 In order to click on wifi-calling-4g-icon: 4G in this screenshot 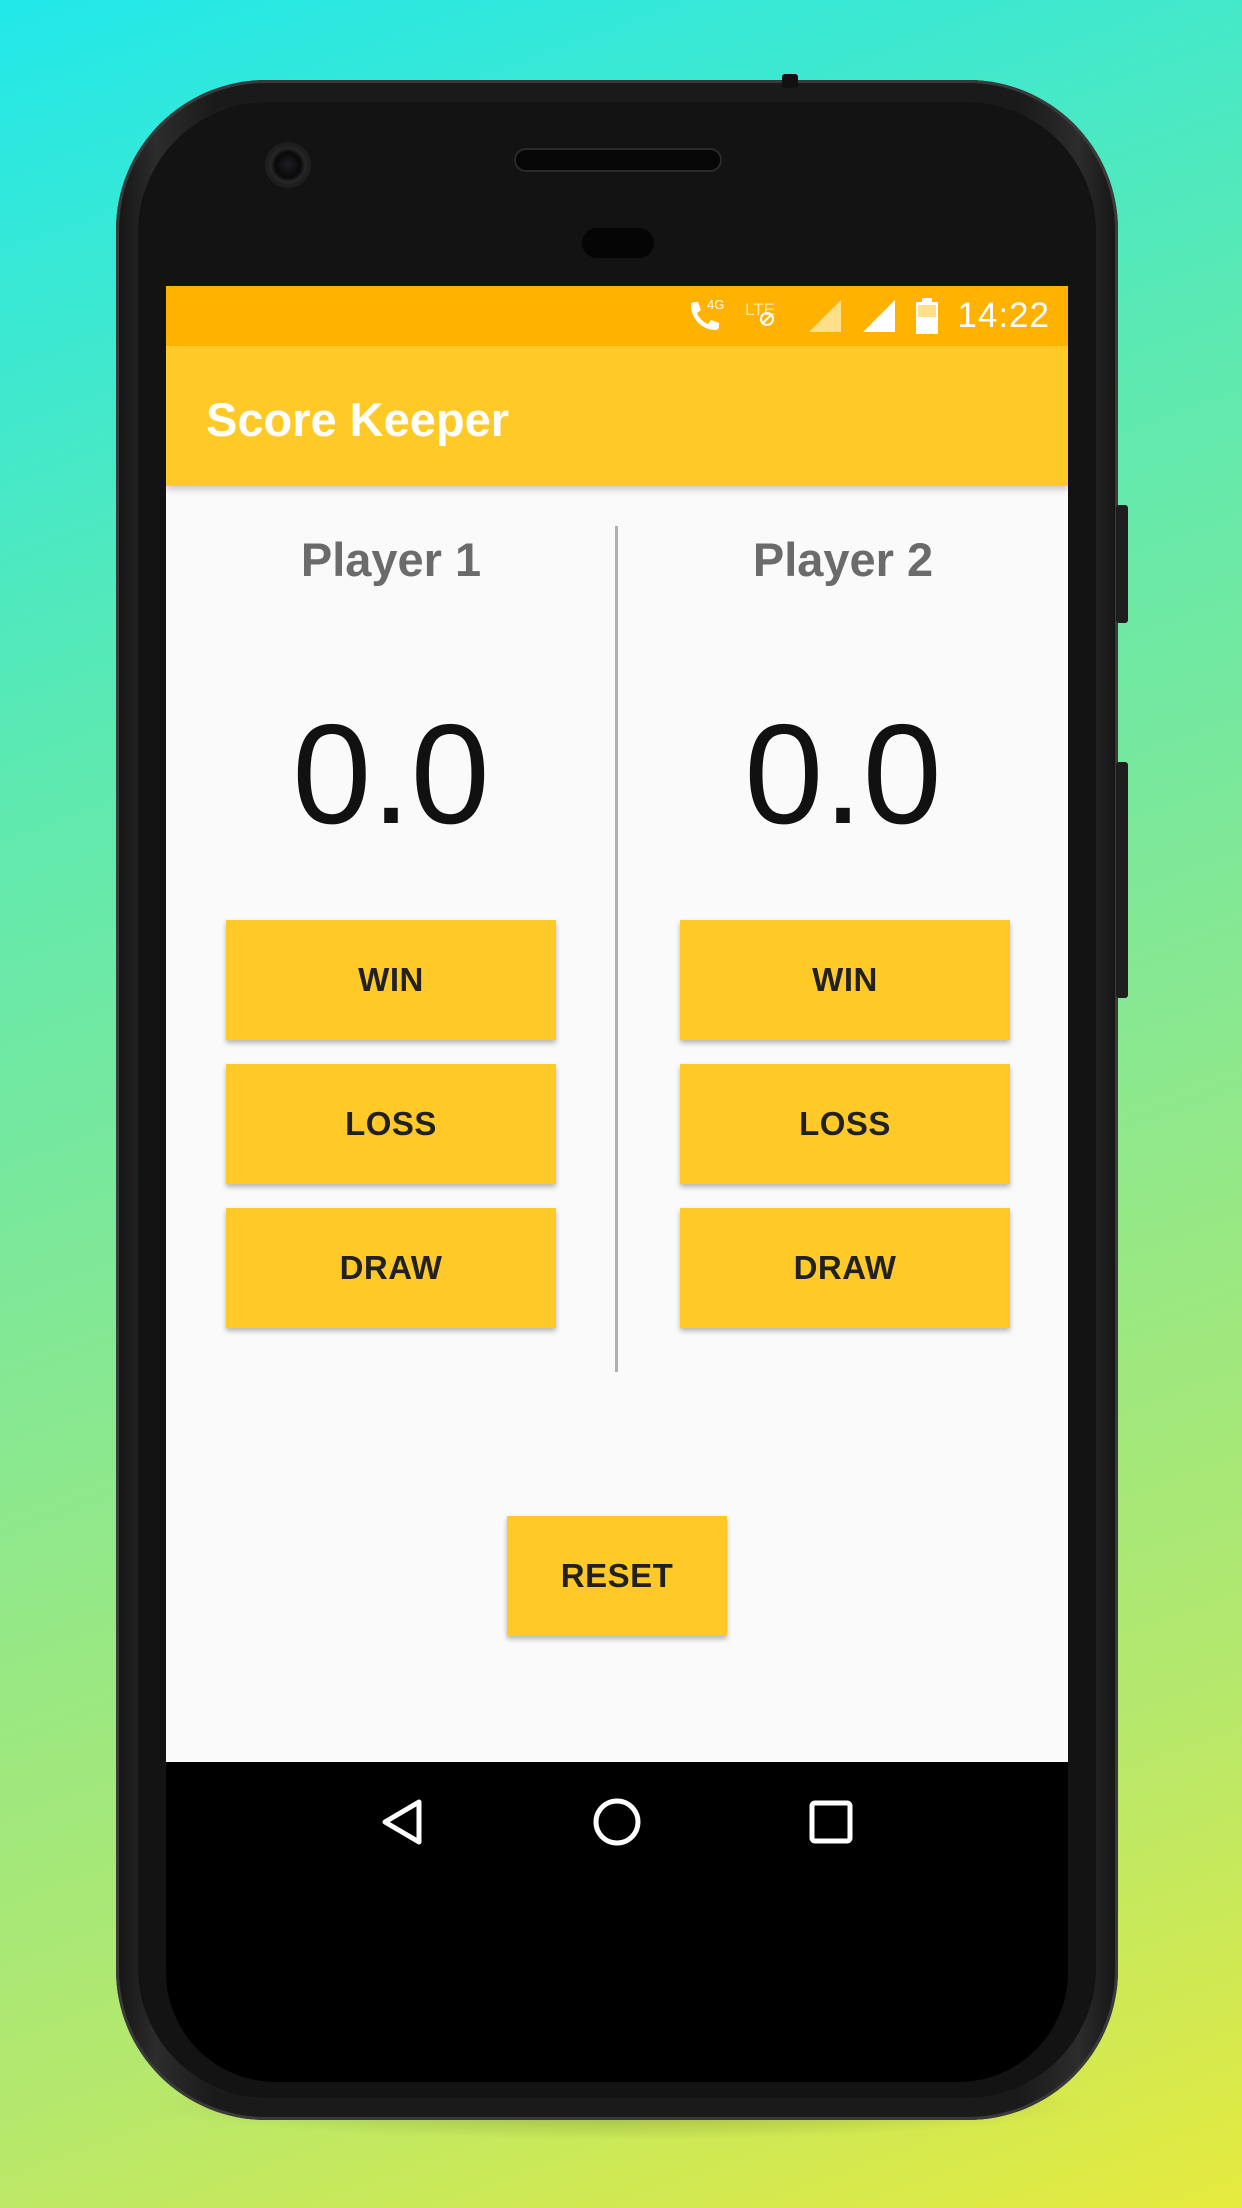, I will do `click(705, 316)`.